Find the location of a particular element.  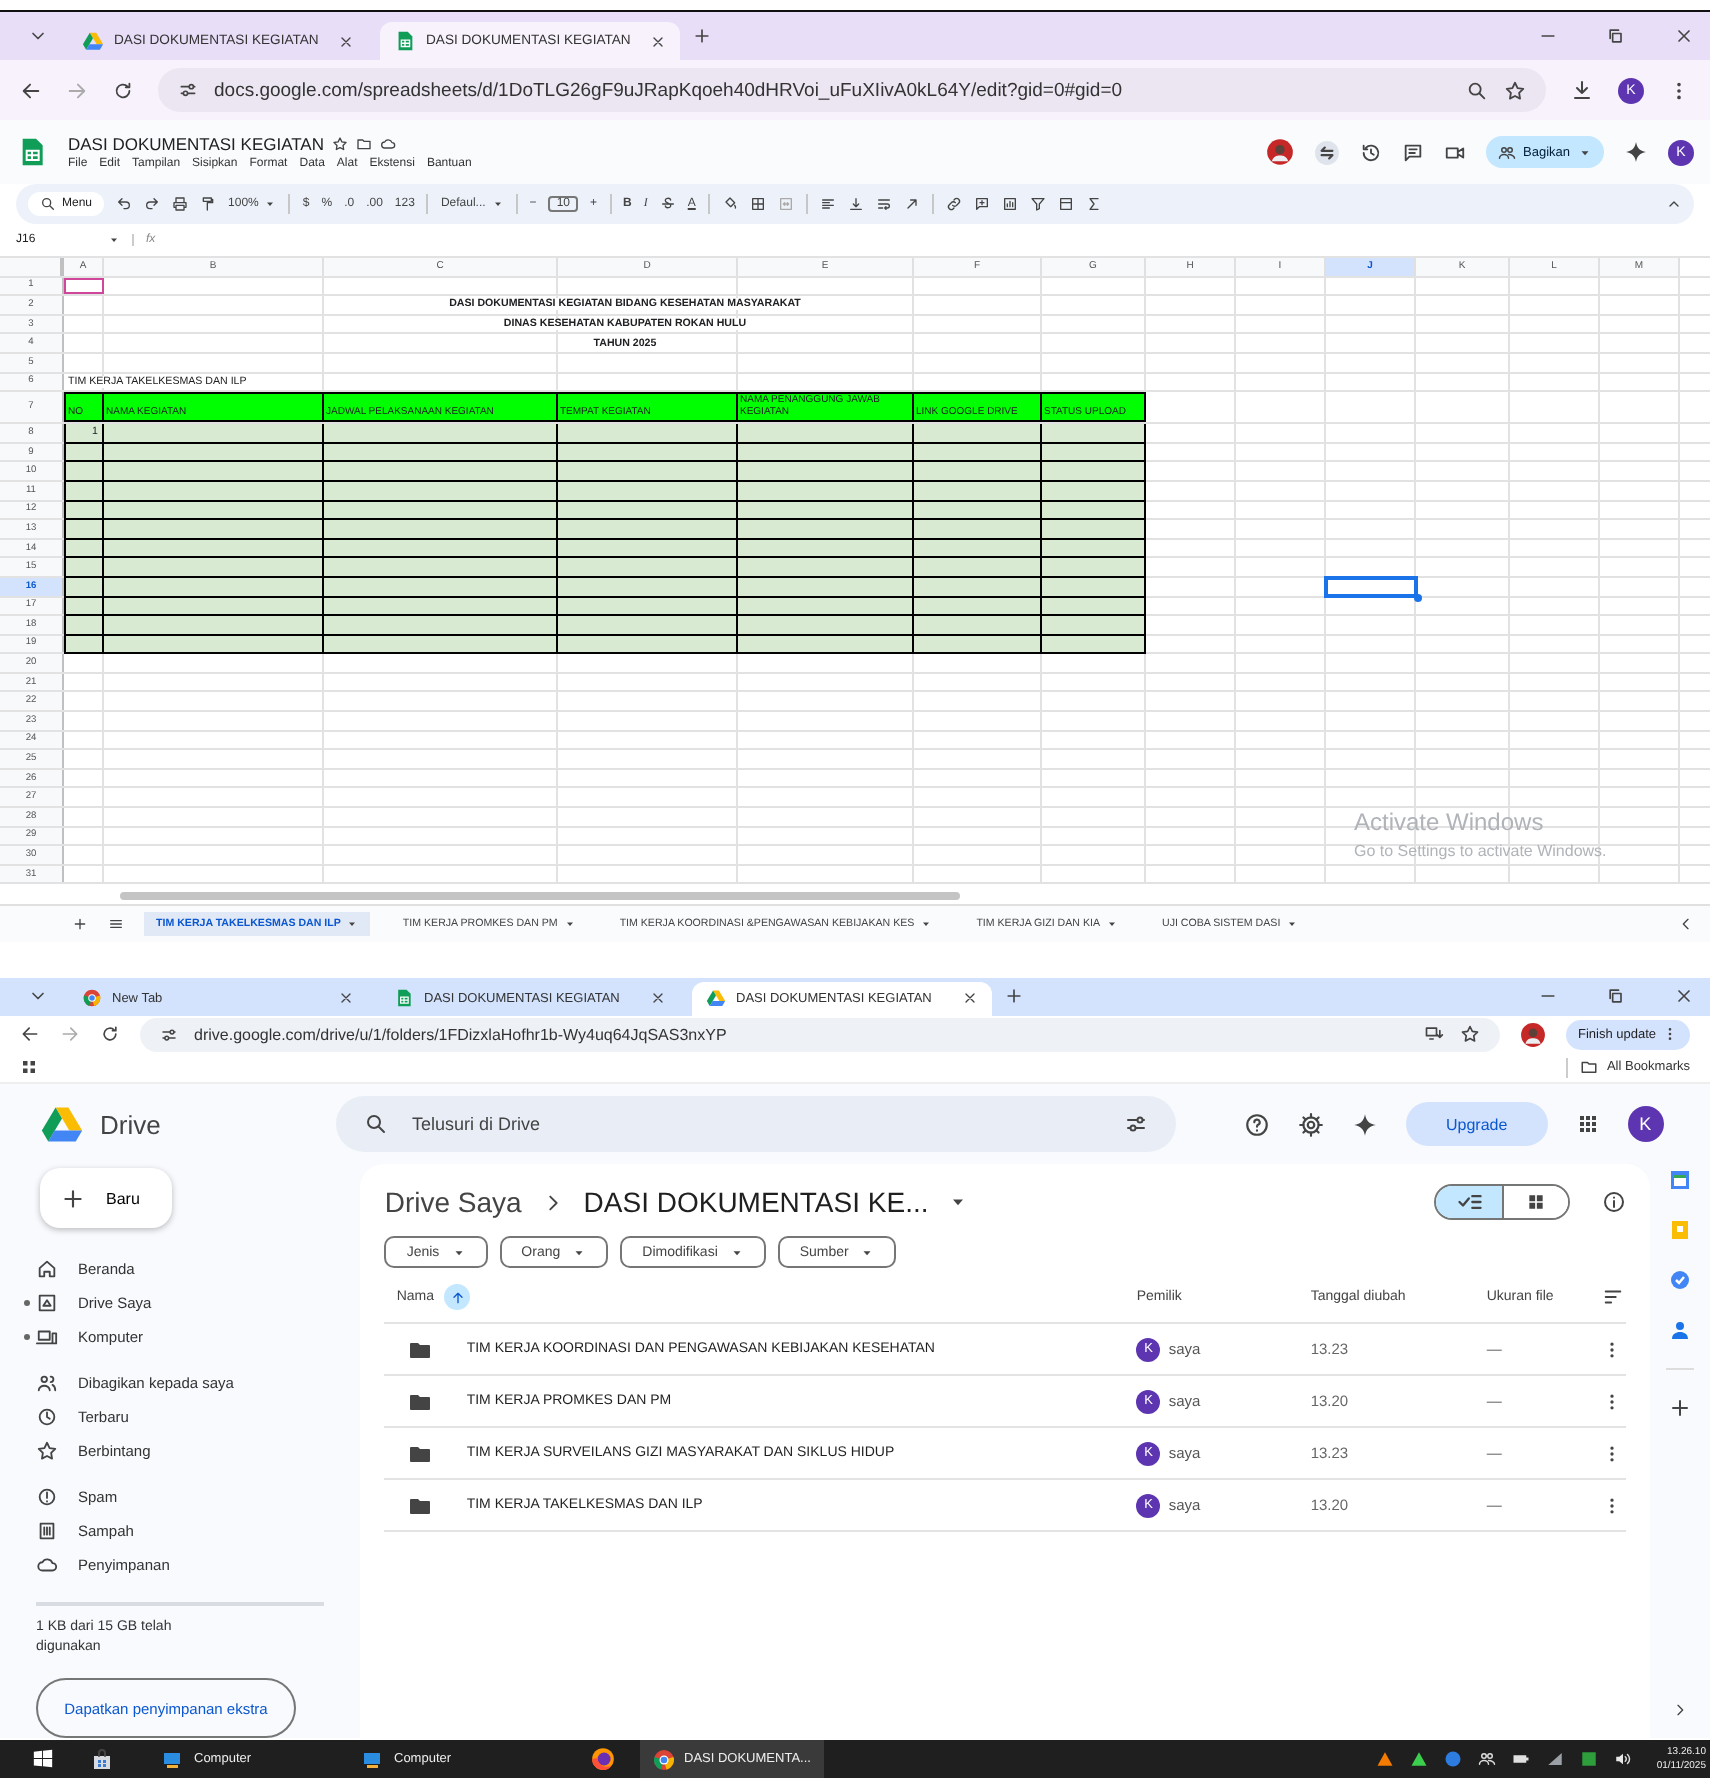

menu-icon is located at coordinates (116, 924).